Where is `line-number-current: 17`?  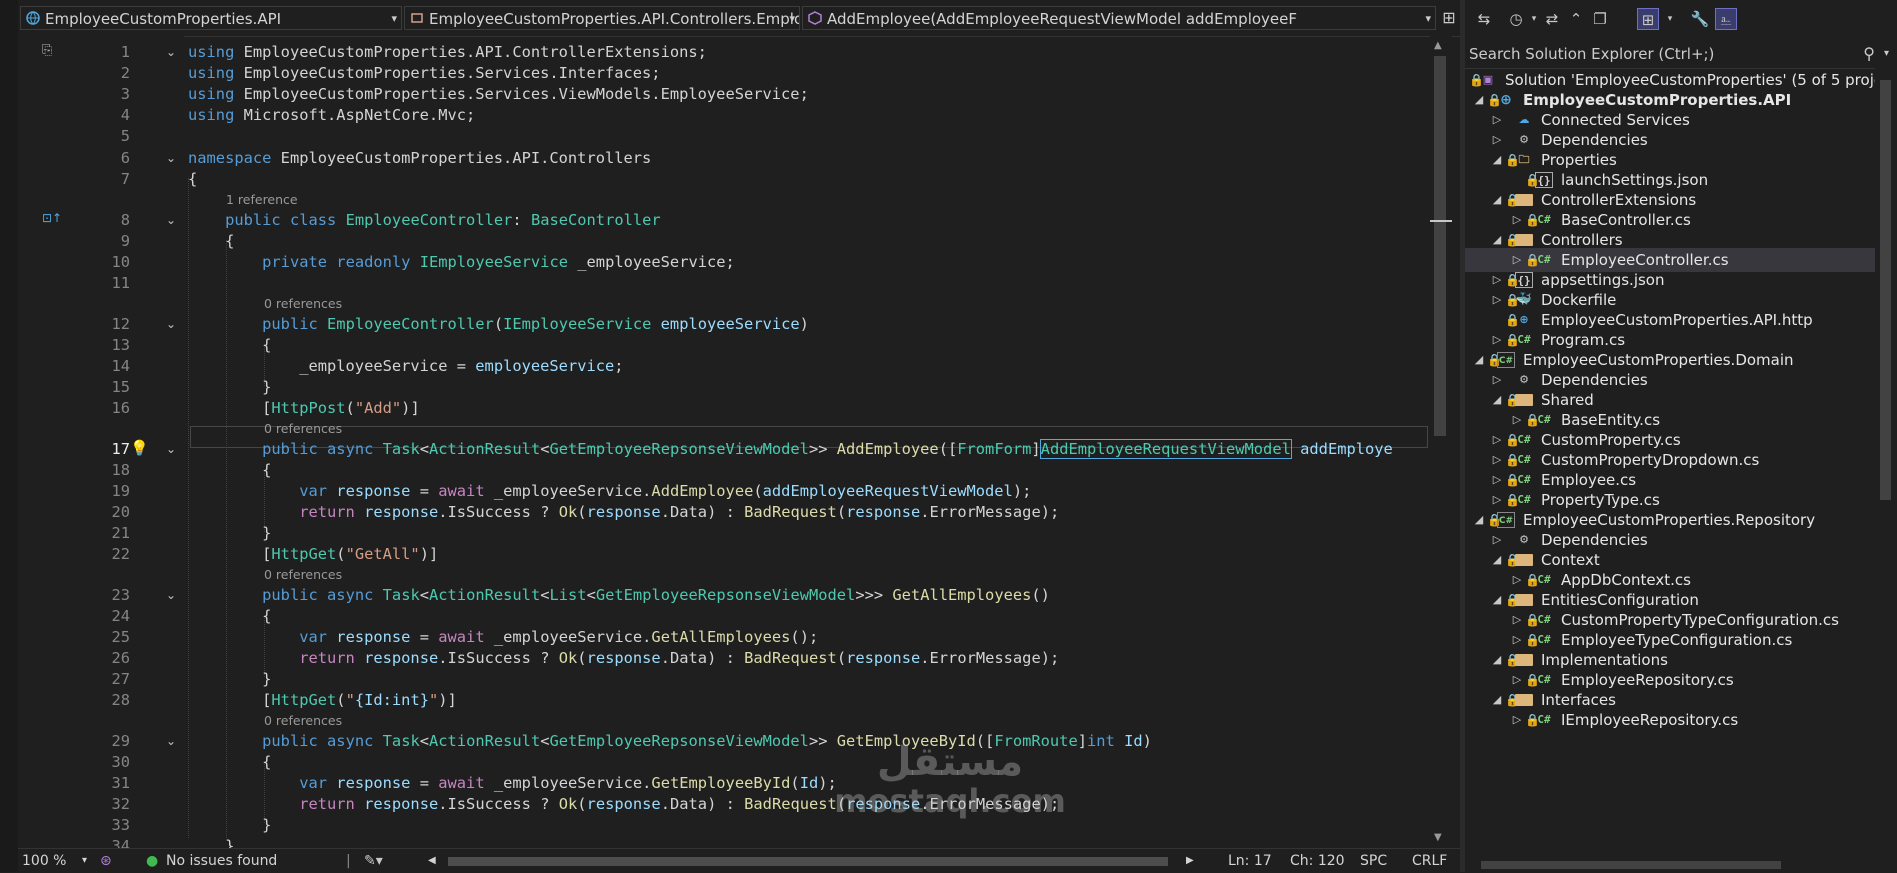
line-number-current: 17 is located at coordinates (120, 449).